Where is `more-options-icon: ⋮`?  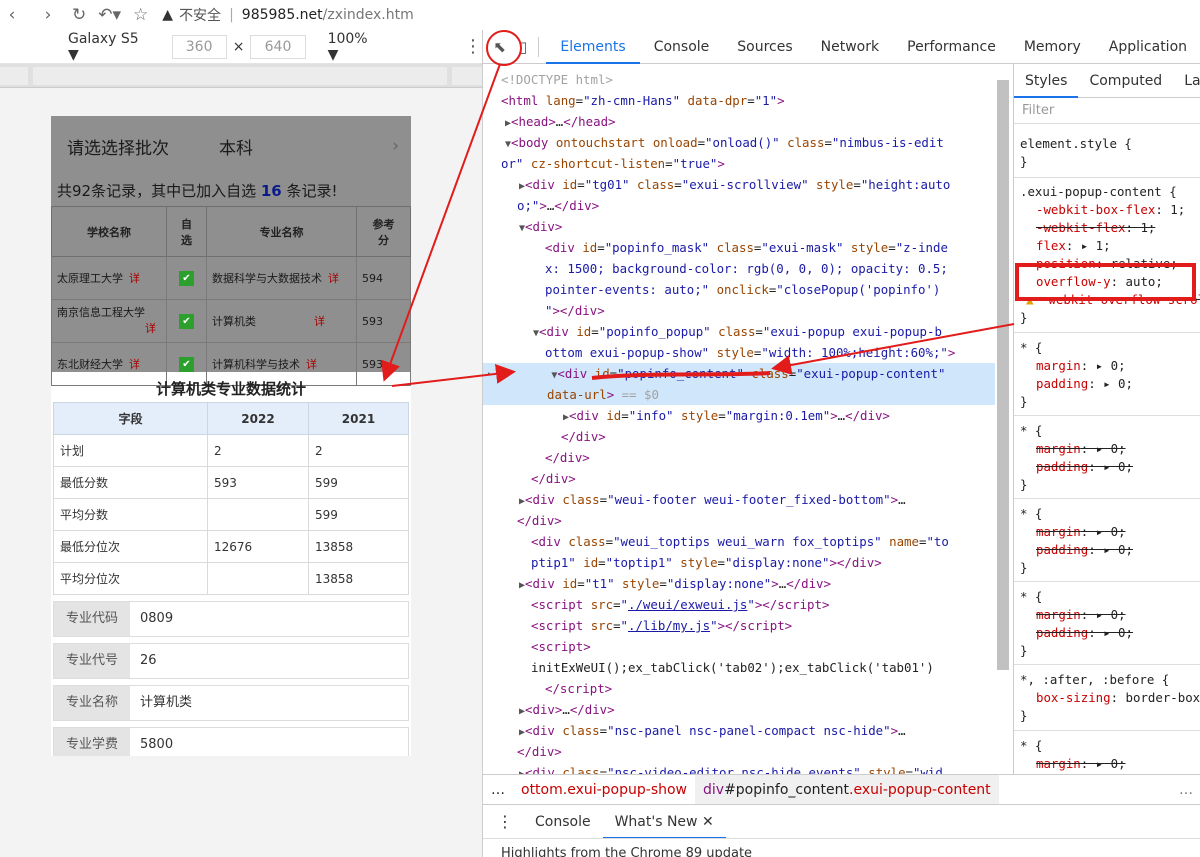
more-options-icon: ⋮ is located at coordinates (473, 46).